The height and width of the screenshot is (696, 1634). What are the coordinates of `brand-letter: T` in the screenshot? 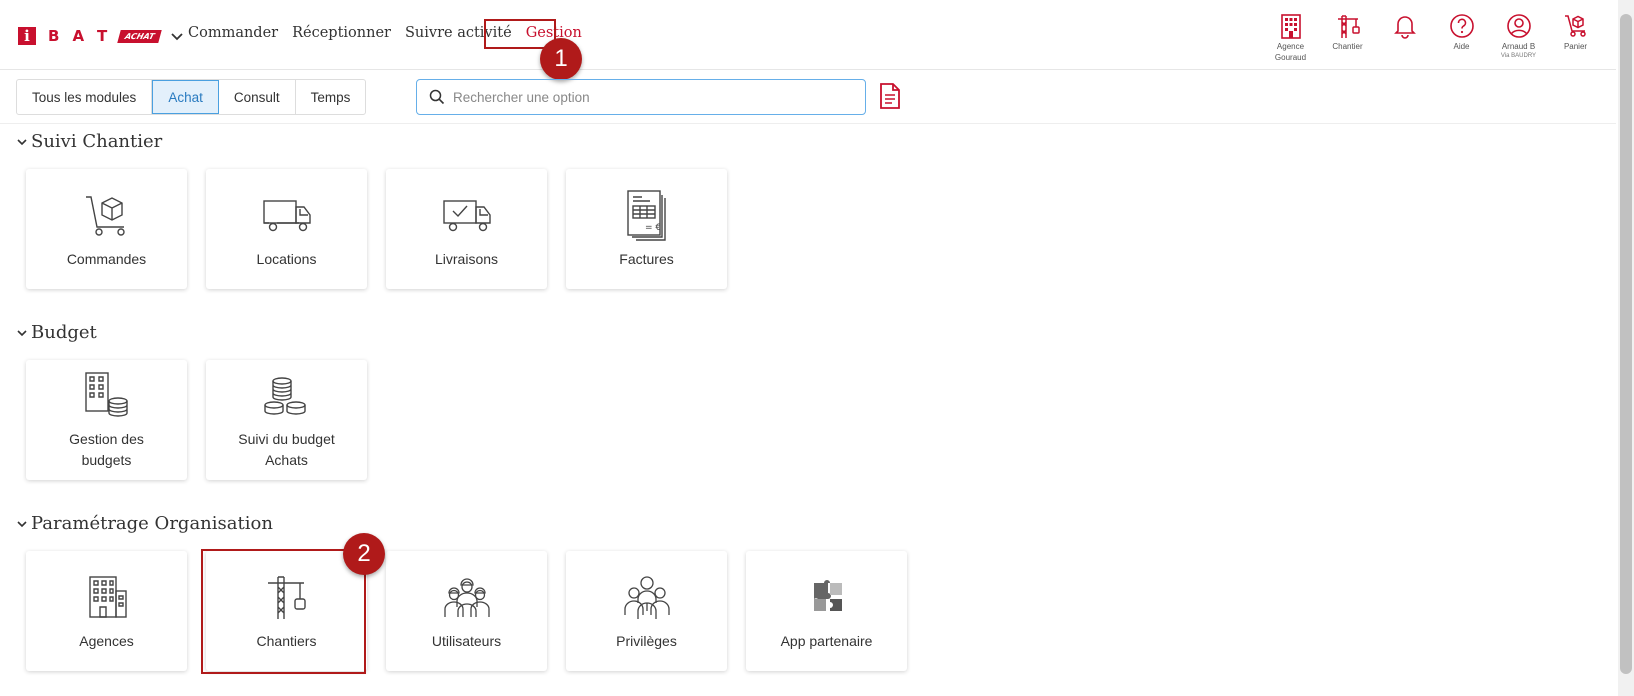 It's located at (102, 36).